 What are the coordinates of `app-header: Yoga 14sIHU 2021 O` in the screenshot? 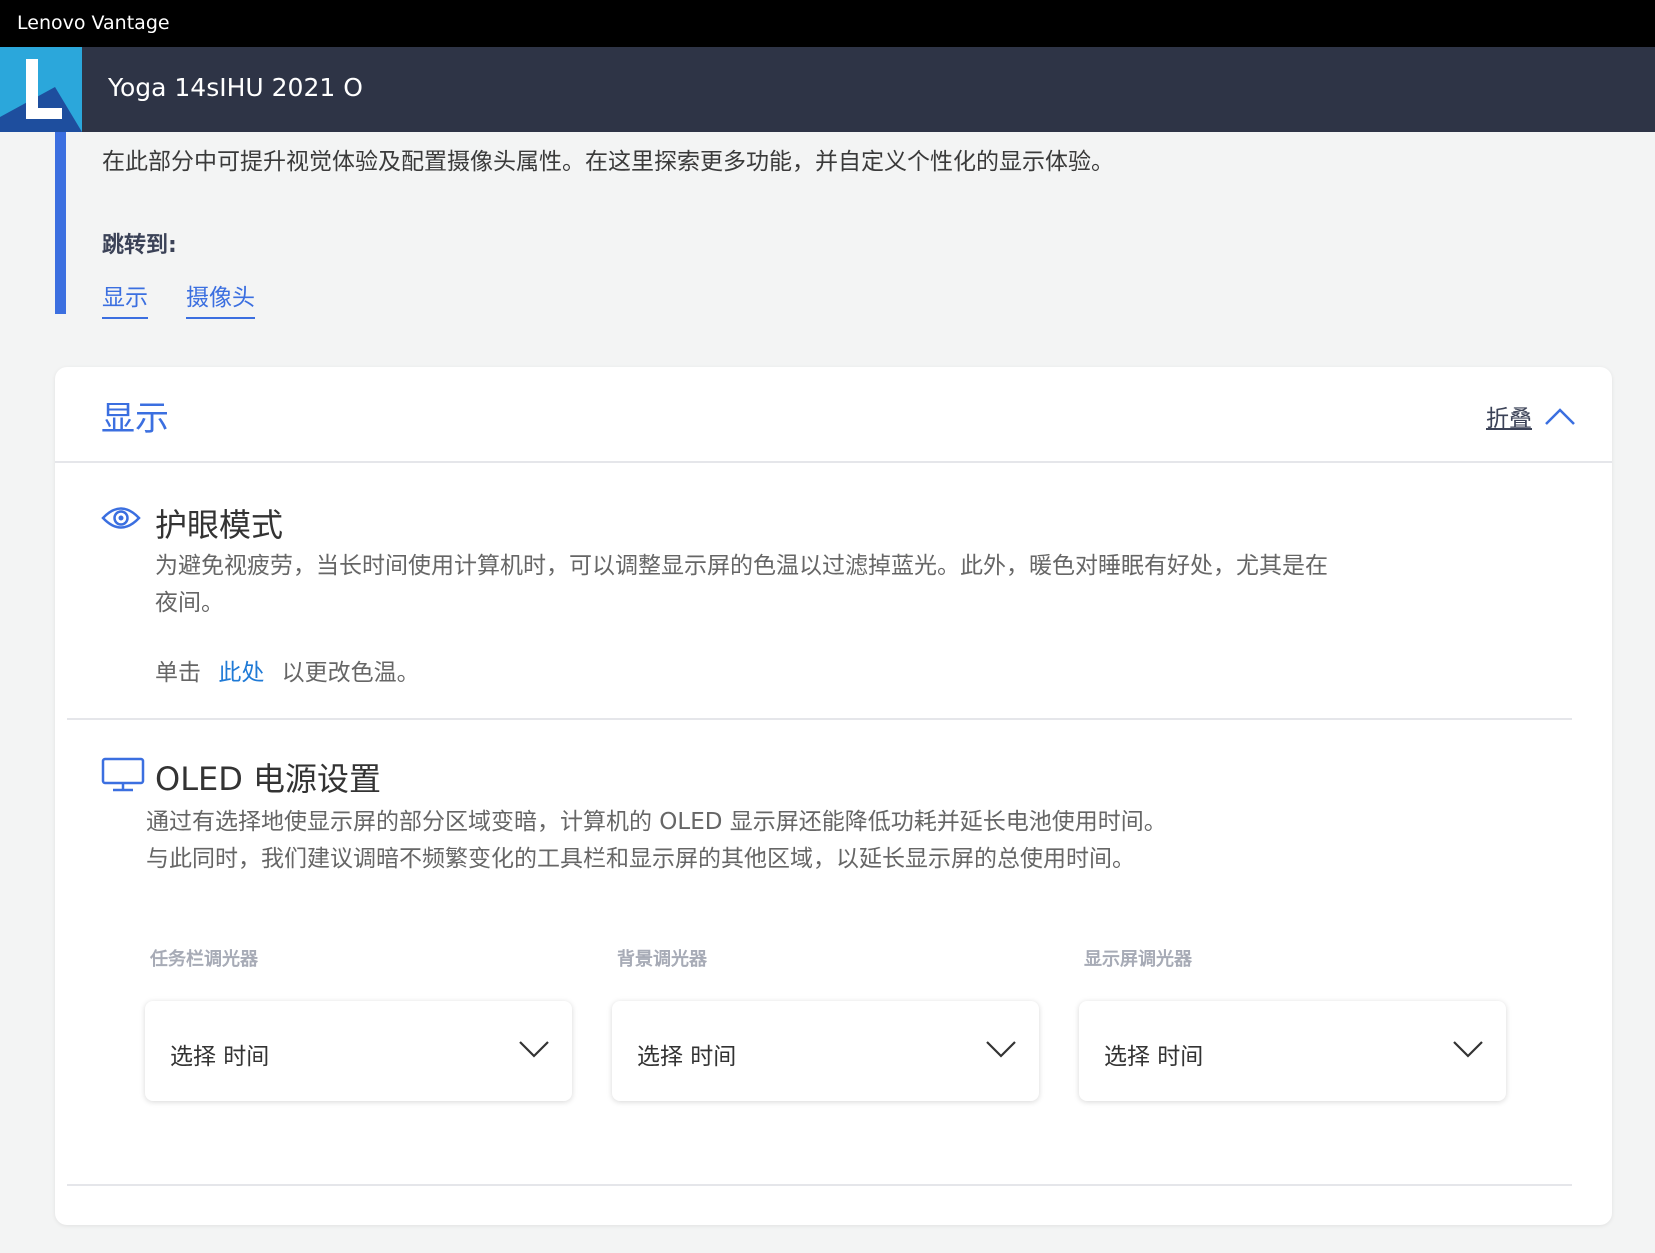 It's located at (827, 89).